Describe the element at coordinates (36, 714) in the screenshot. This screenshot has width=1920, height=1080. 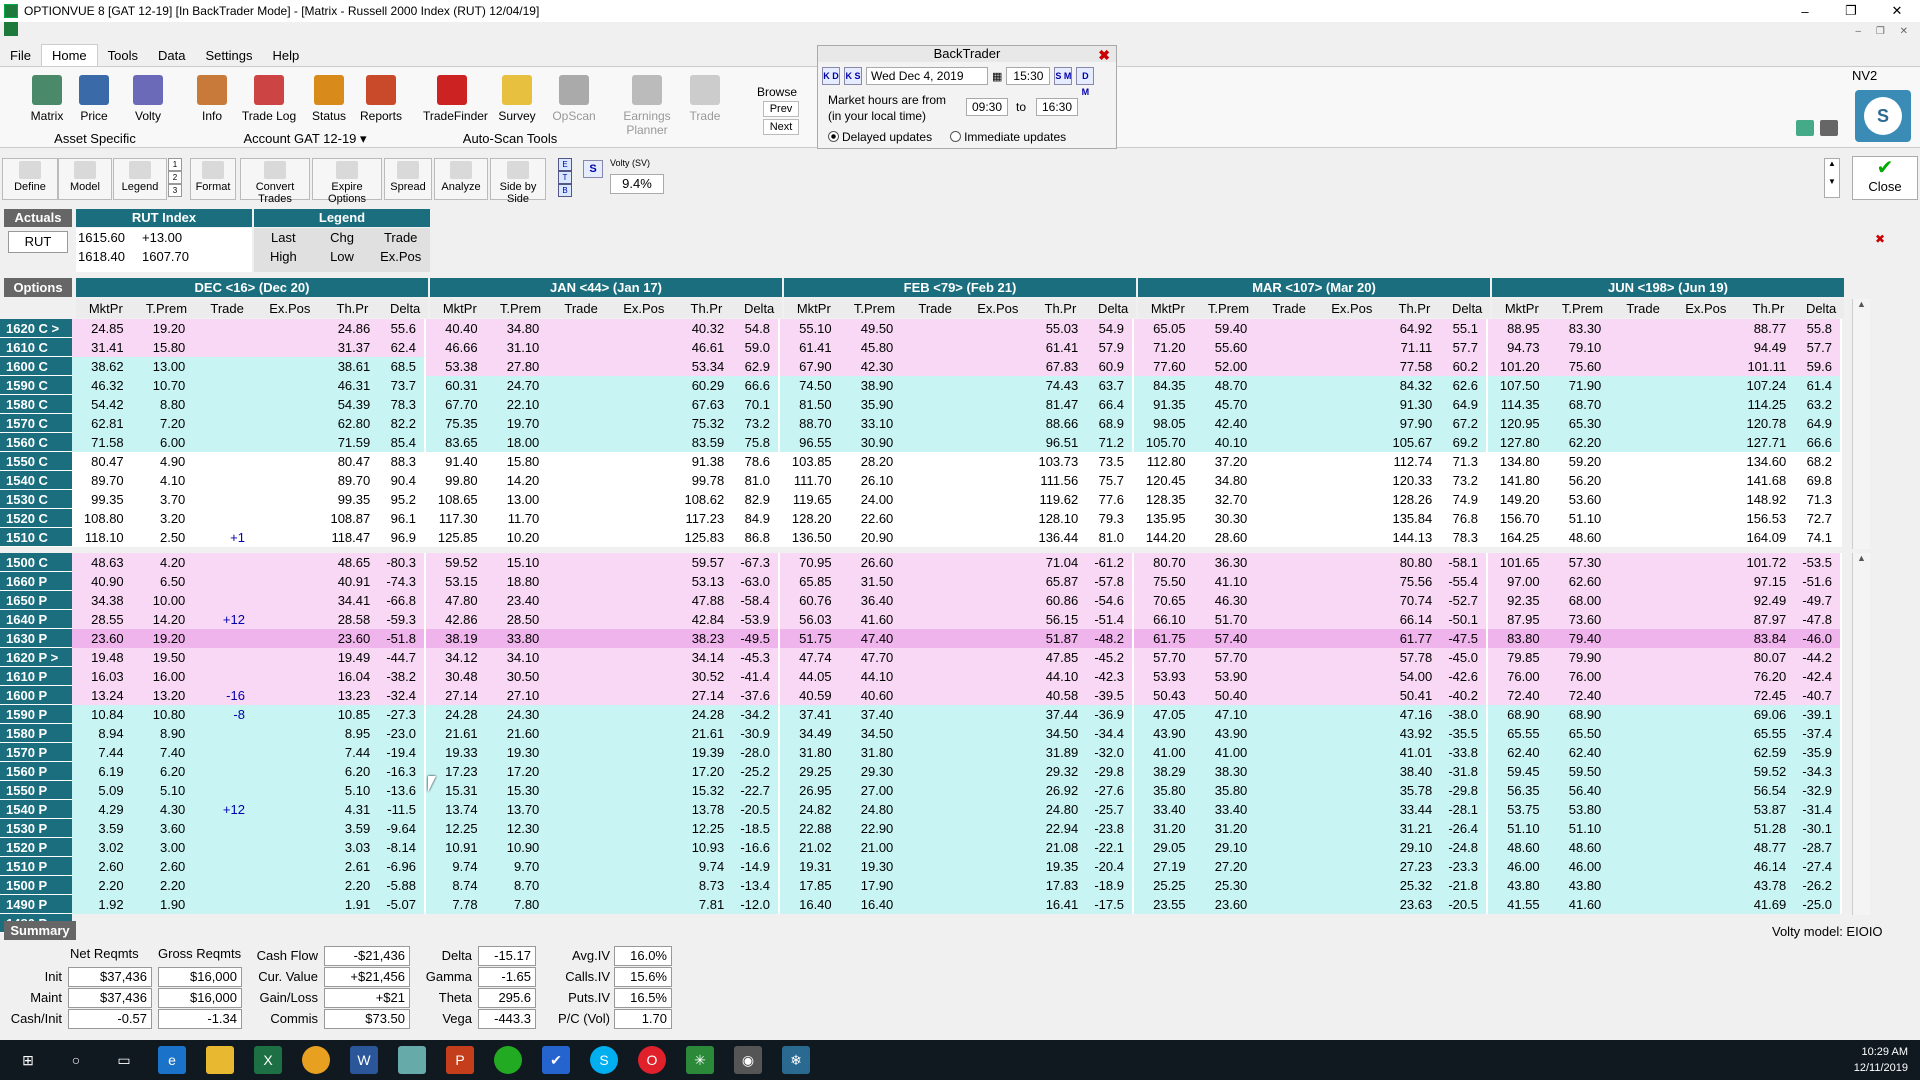
I see `strike-label: 1590 P` at that location.